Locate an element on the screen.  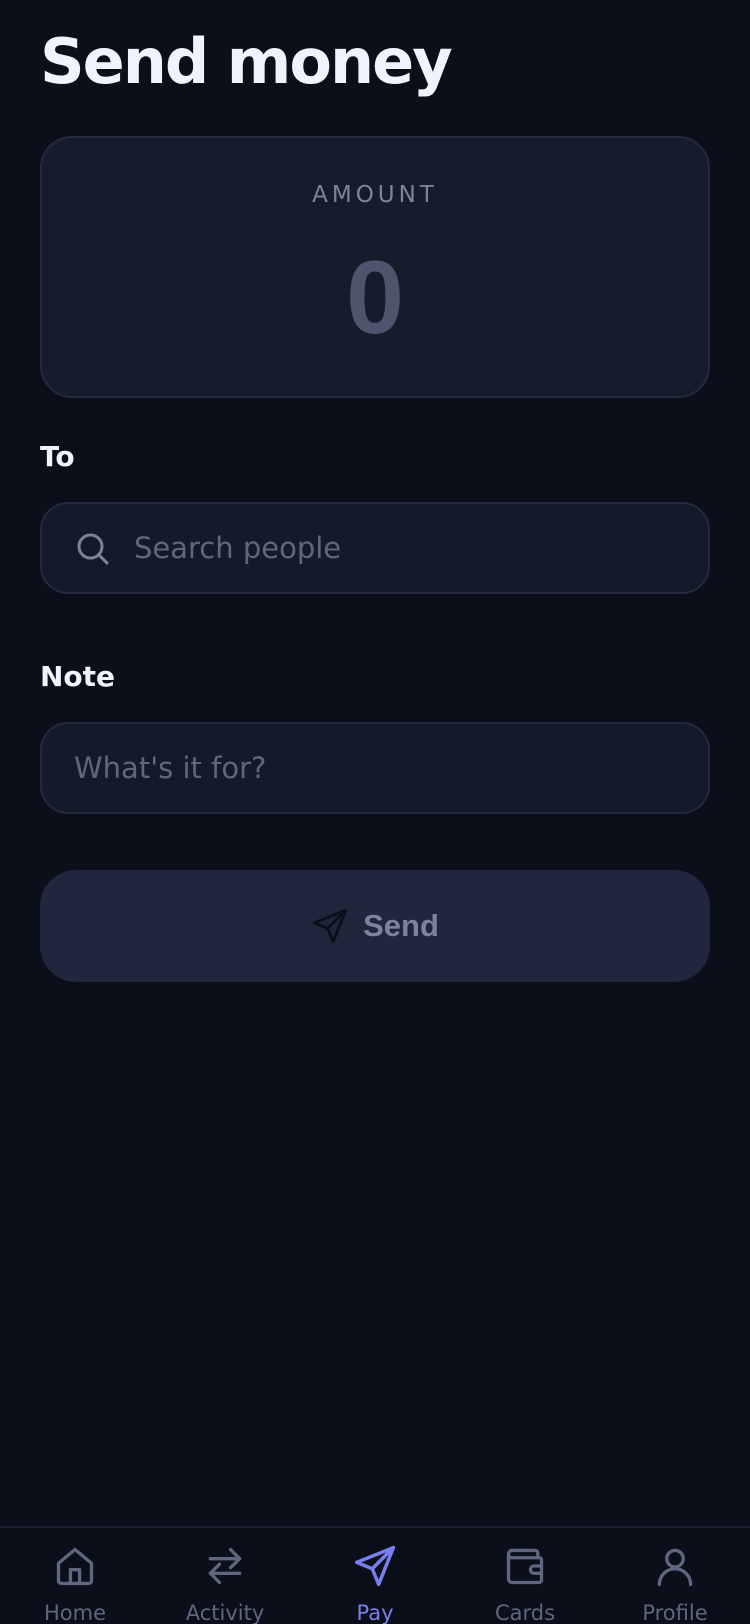
note-label: Note is located at coordinates (78, 676).